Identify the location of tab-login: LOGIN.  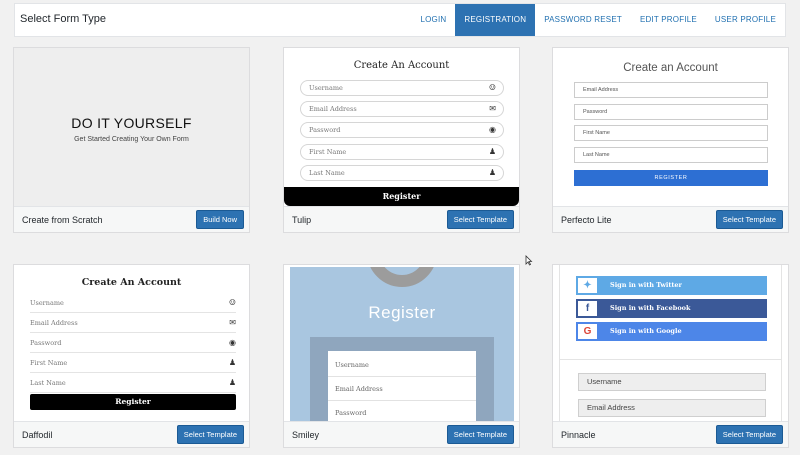
(433, 20).